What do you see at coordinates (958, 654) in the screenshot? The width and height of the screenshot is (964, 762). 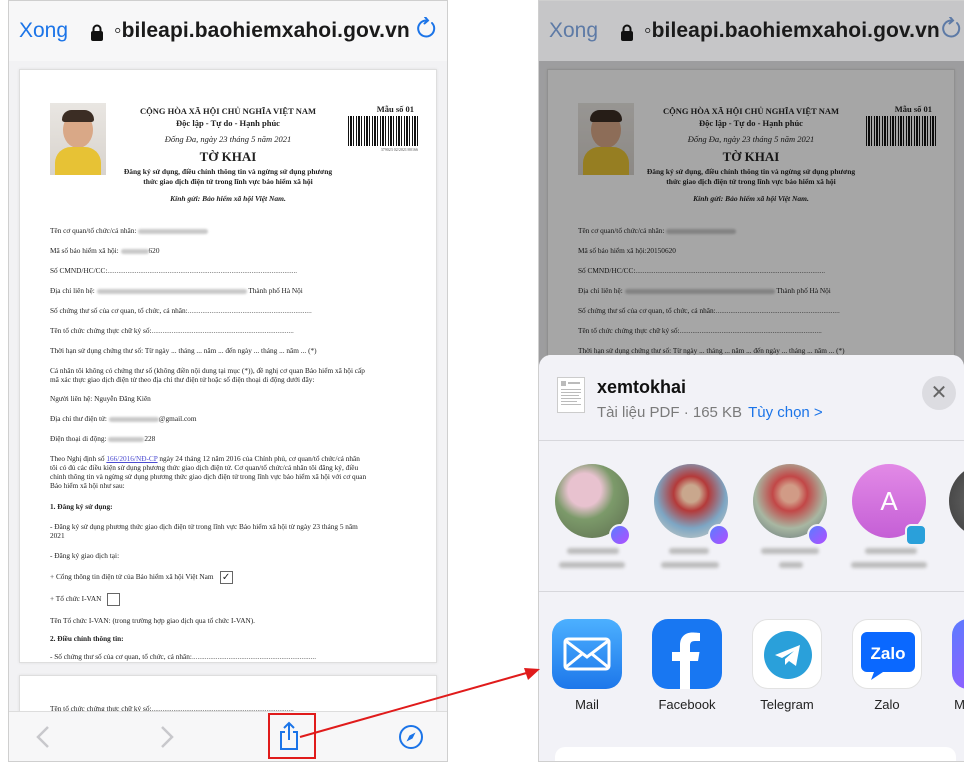 I see `messenger-app-icon` at bounding box center [958, 654].